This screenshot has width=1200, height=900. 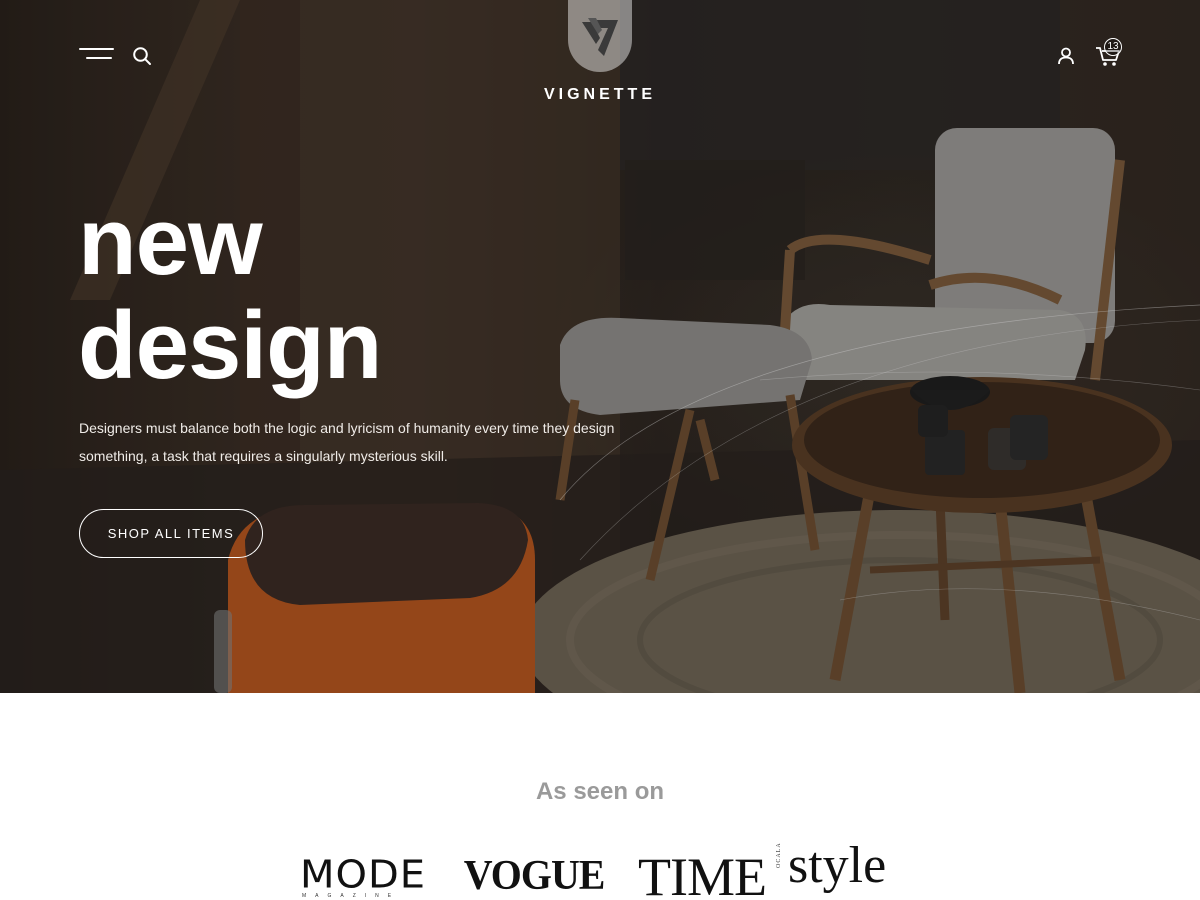 What do you see at coordinates (1113, 47) in the screenshot?
I see `cart-count-badge: 13` at bounding box center [1113, 47].